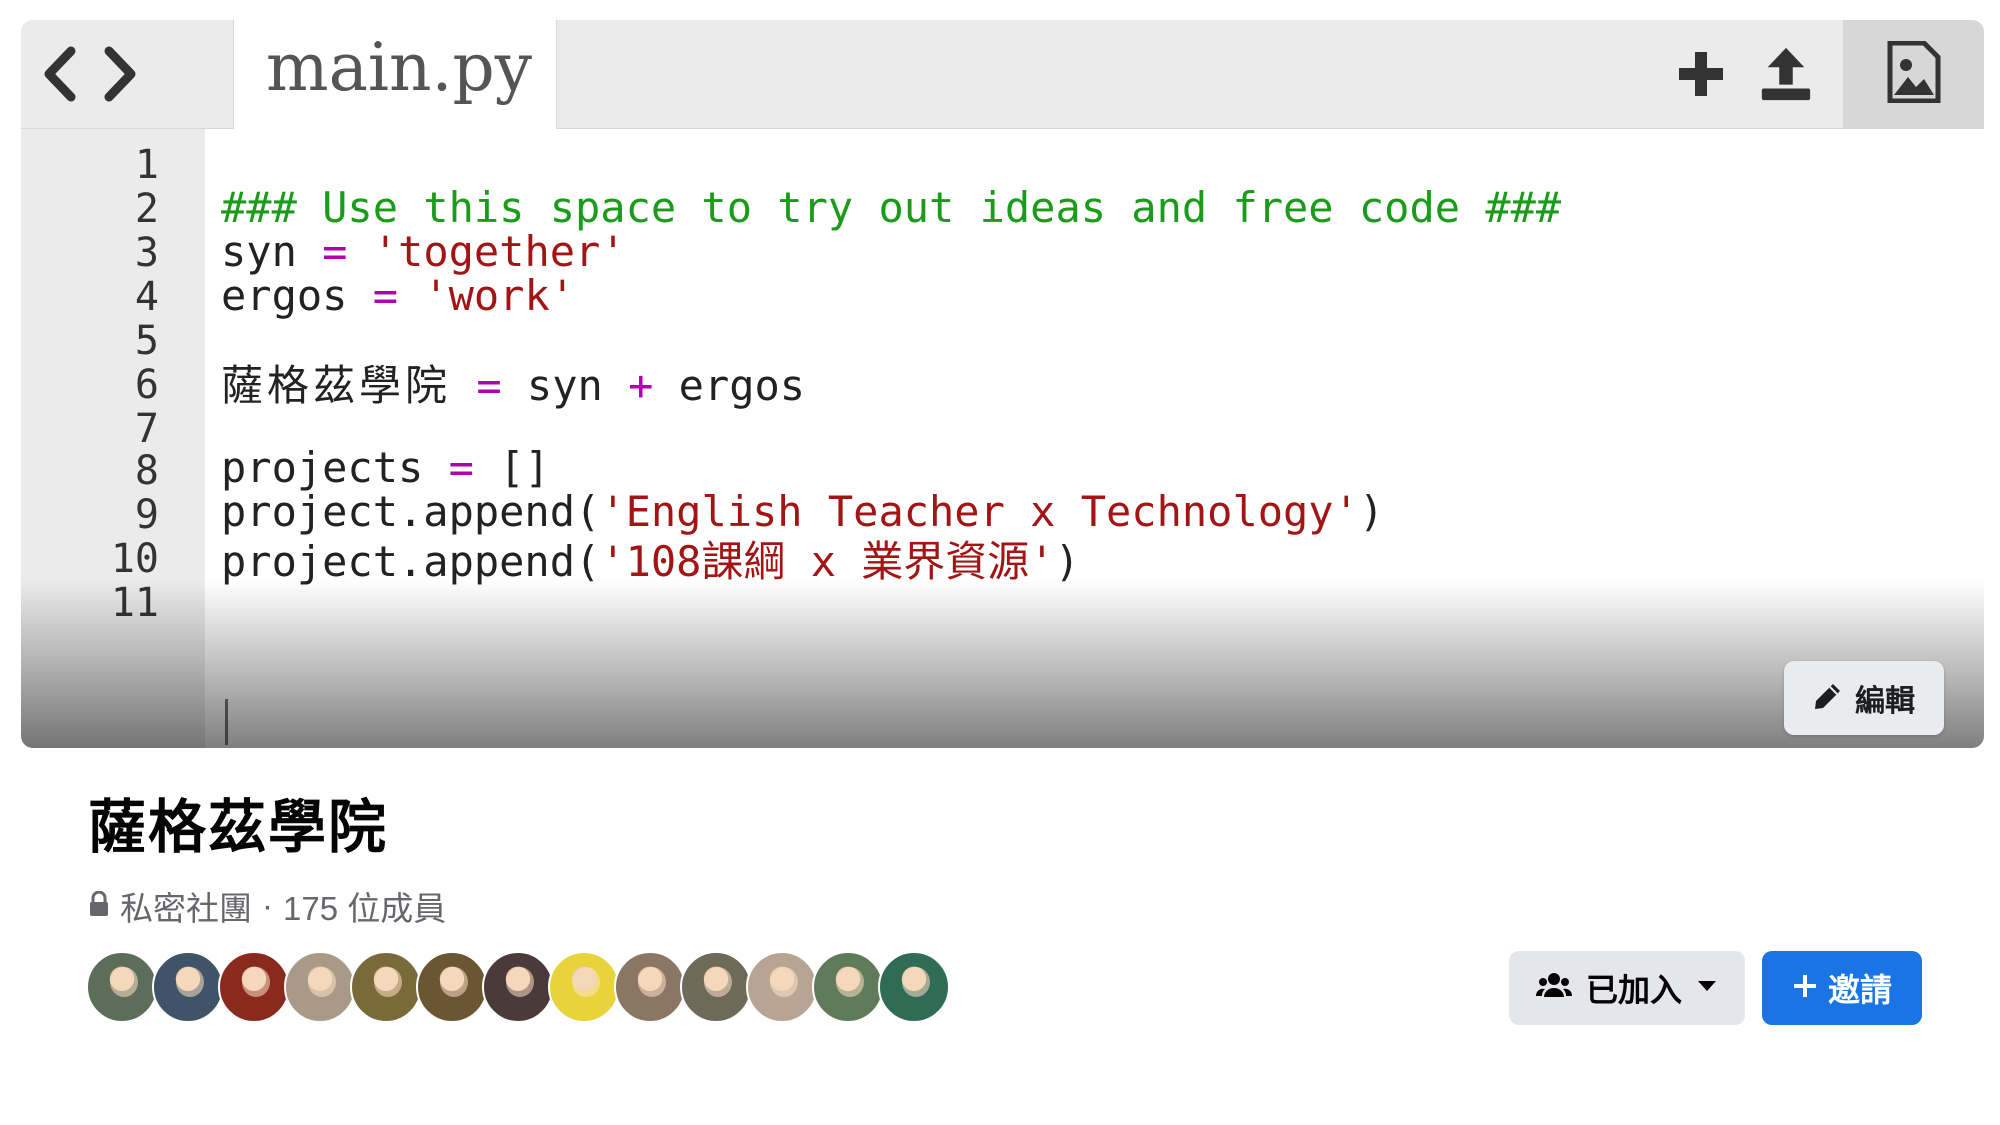 The image size is (2000, 1125). What do you see at coordinates (146, 297) in the screenshot?
I see `line-number: 4` at bounding box center [146, 297].